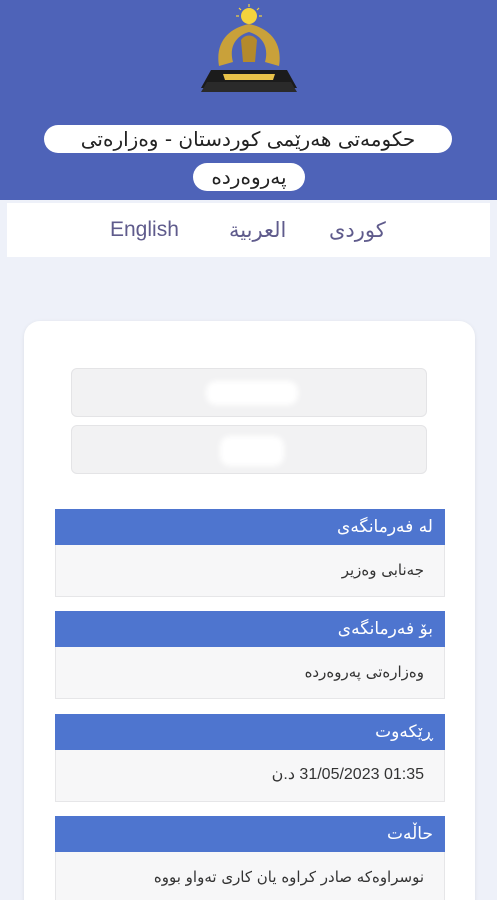 Image resolution: width=497 pixels, height=900 pixels. Describe the element at coordinates (250, 776) in the screenshot. I see `date-value: 01:35 31/05/2023 د.ن` at that location.